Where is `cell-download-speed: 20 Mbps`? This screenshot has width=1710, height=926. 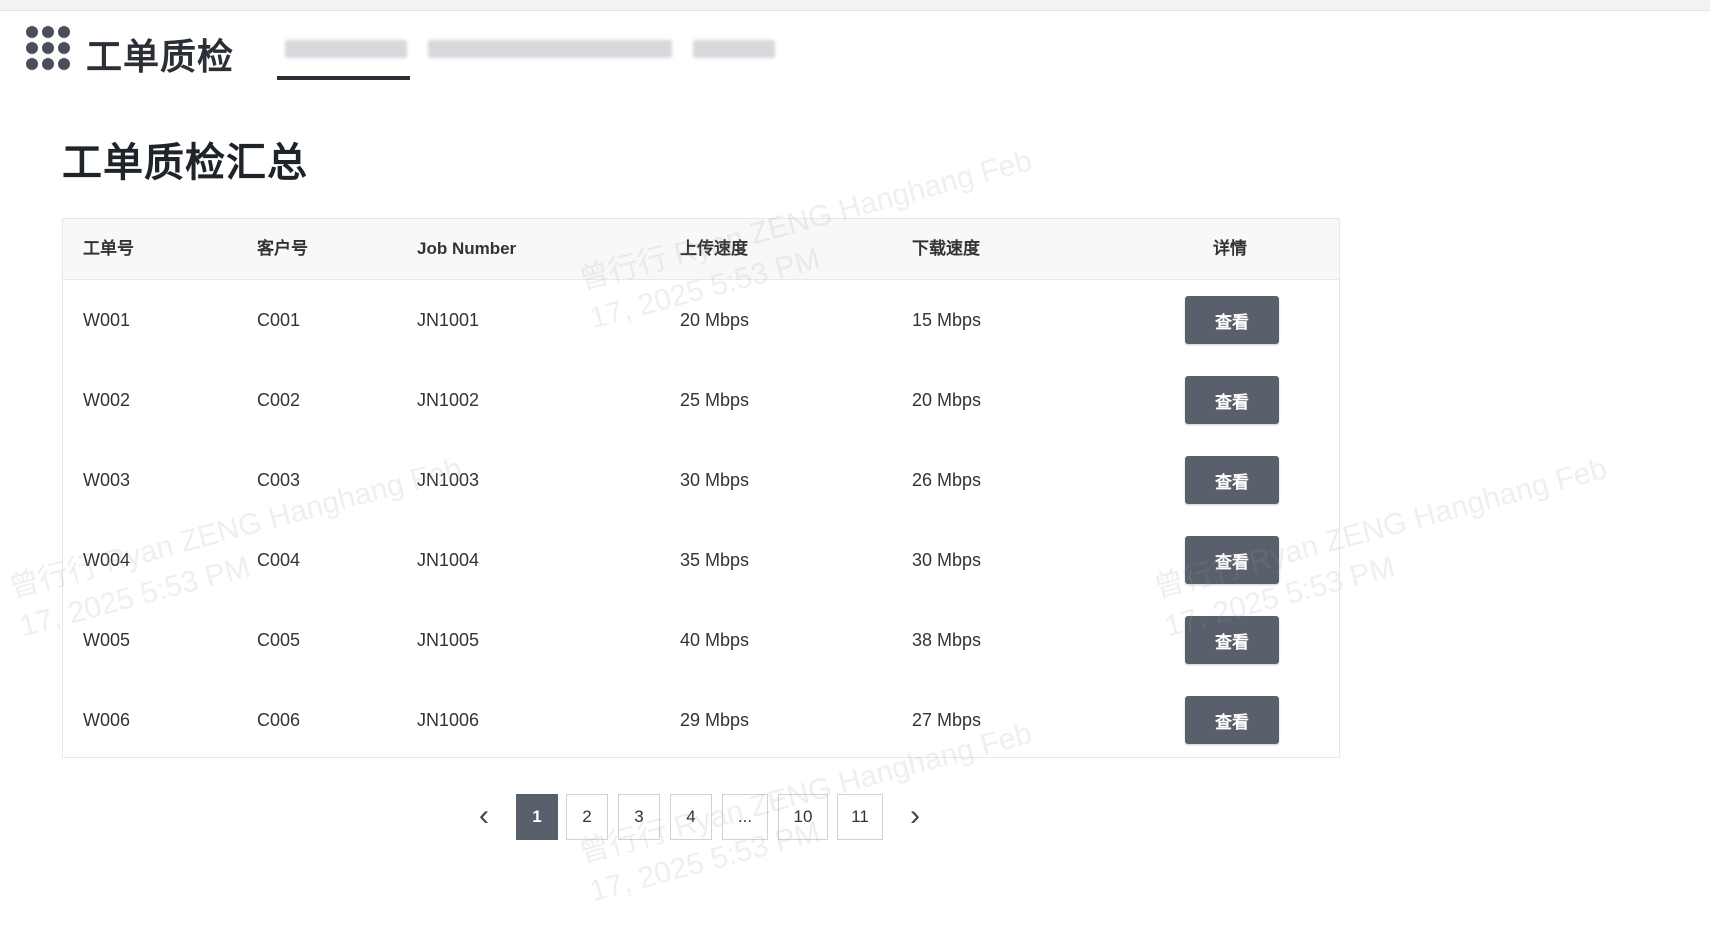 cell-download-speed: 20 Mbps is located at coordinates (947, 400).